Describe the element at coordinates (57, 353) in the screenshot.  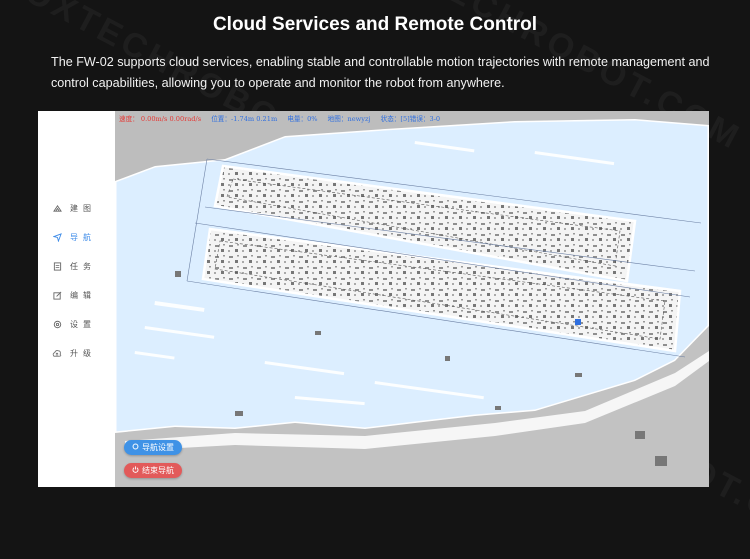
I see `upgrade-icon` at that location.